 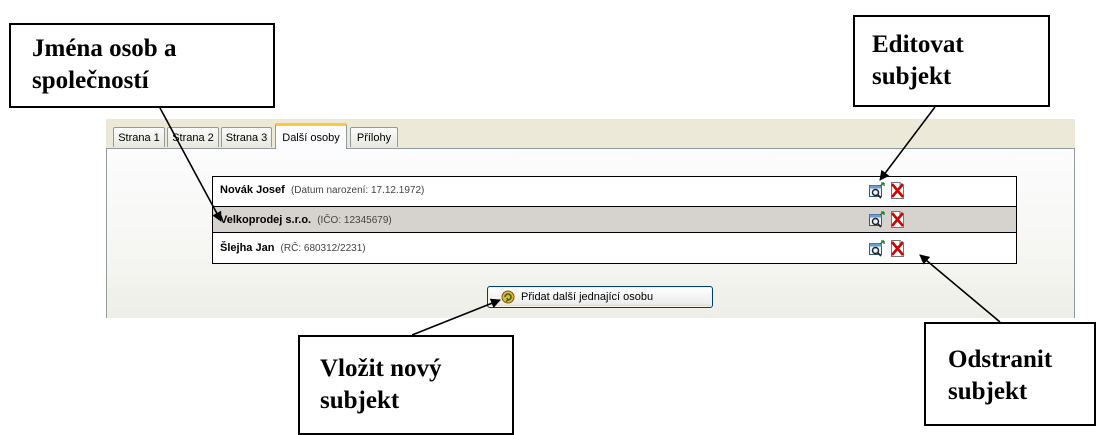 I want to click on callout-edit-line2: subjekt, so click(x=912, y=76).